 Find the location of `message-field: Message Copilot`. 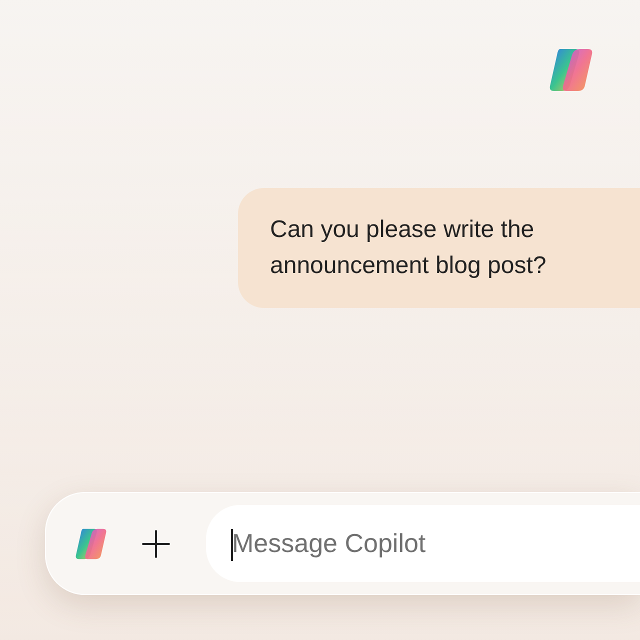

message-field: Message Copilot is located at coordinates (423, 543).